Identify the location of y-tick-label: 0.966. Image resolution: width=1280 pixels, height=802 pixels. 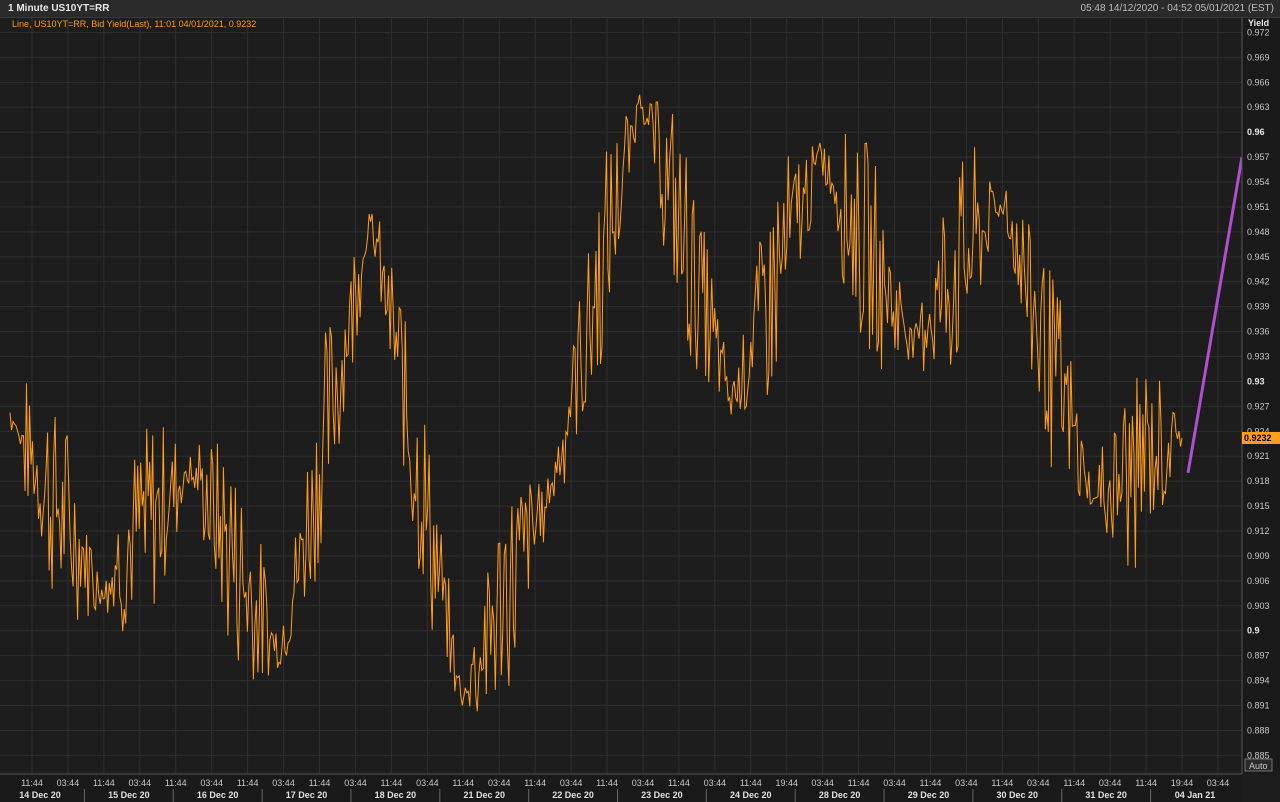
(1258, 82).